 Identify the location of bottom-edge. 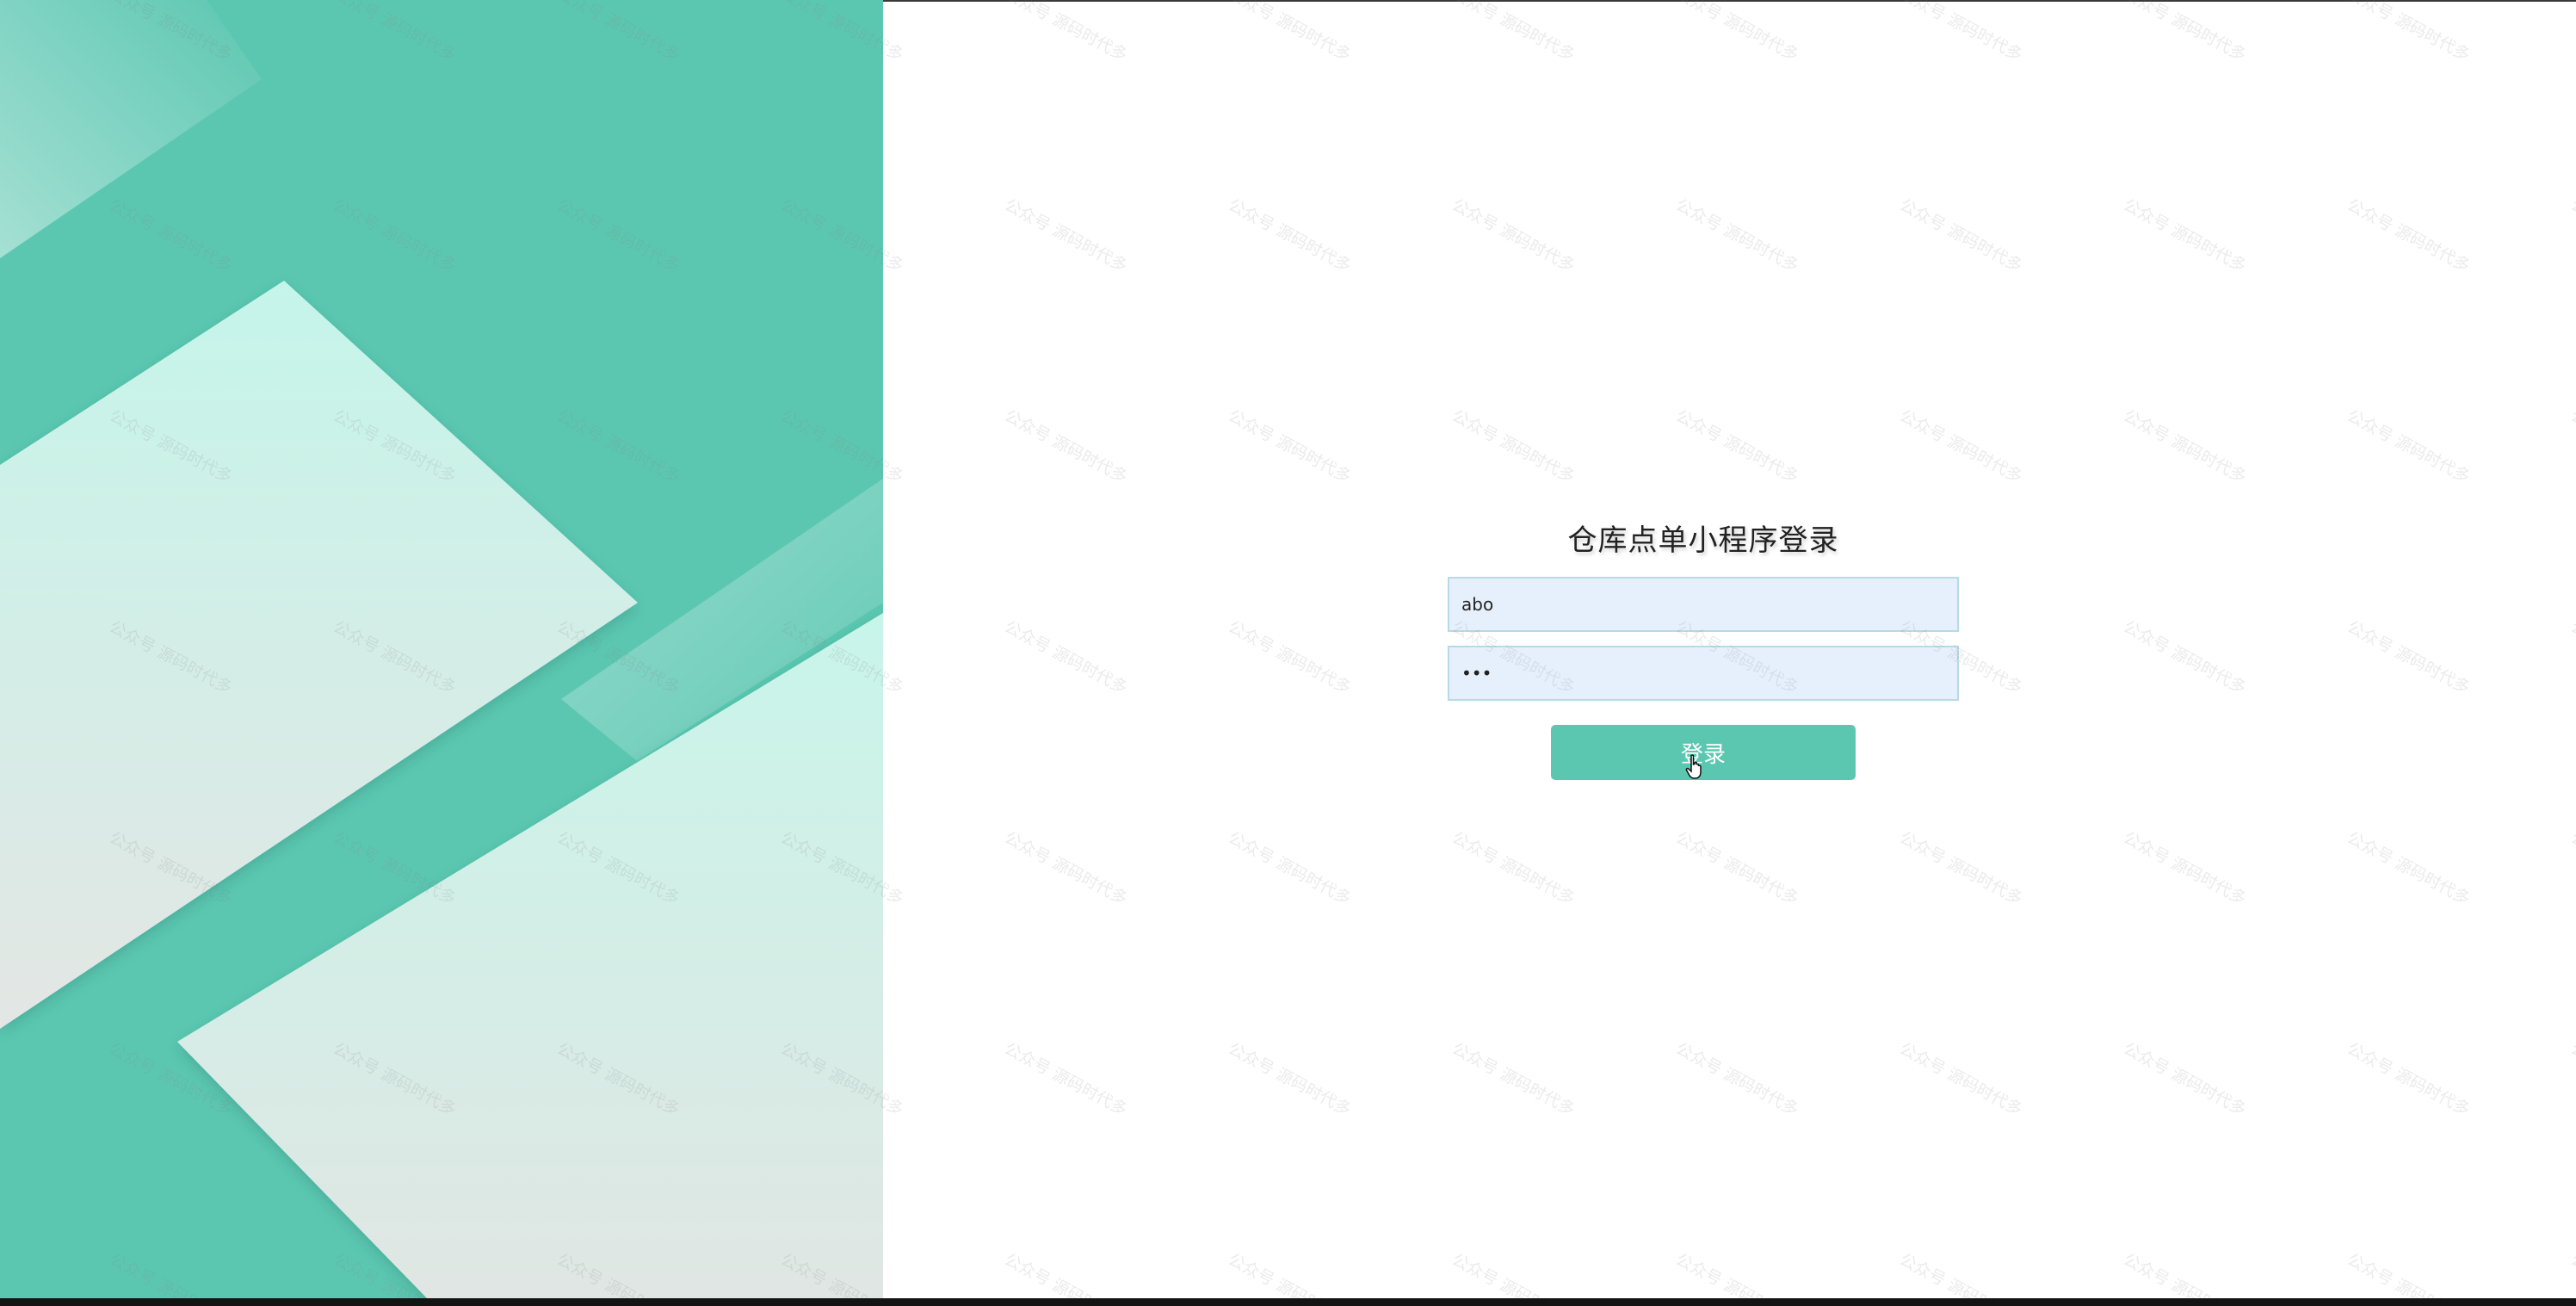
(1288, 1302).